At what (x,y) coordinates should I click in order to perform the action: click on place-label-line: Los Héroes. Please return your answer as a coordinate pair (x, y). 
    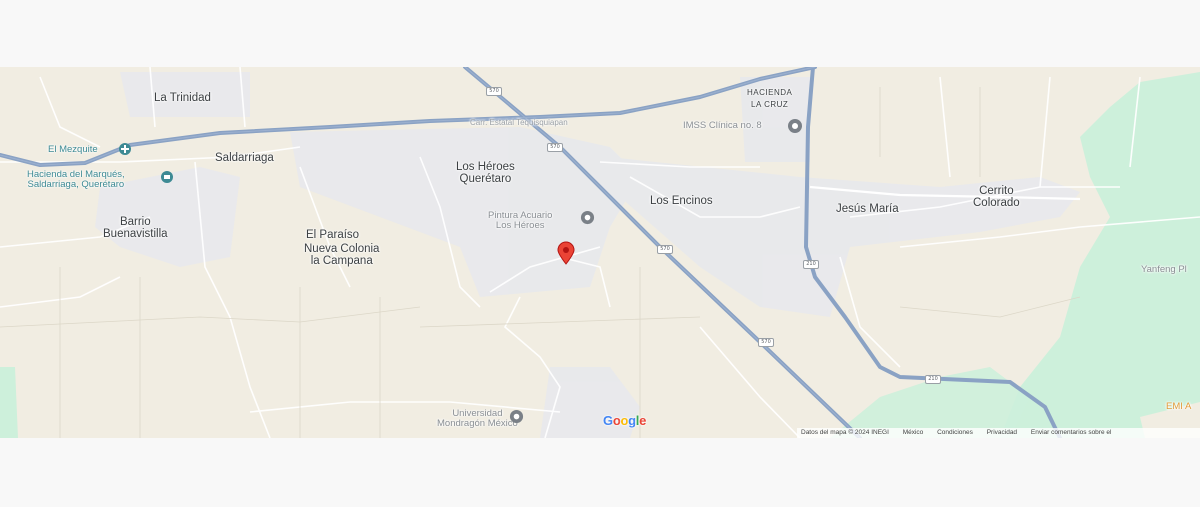
    Looking at the image, I should click on (485, 167).